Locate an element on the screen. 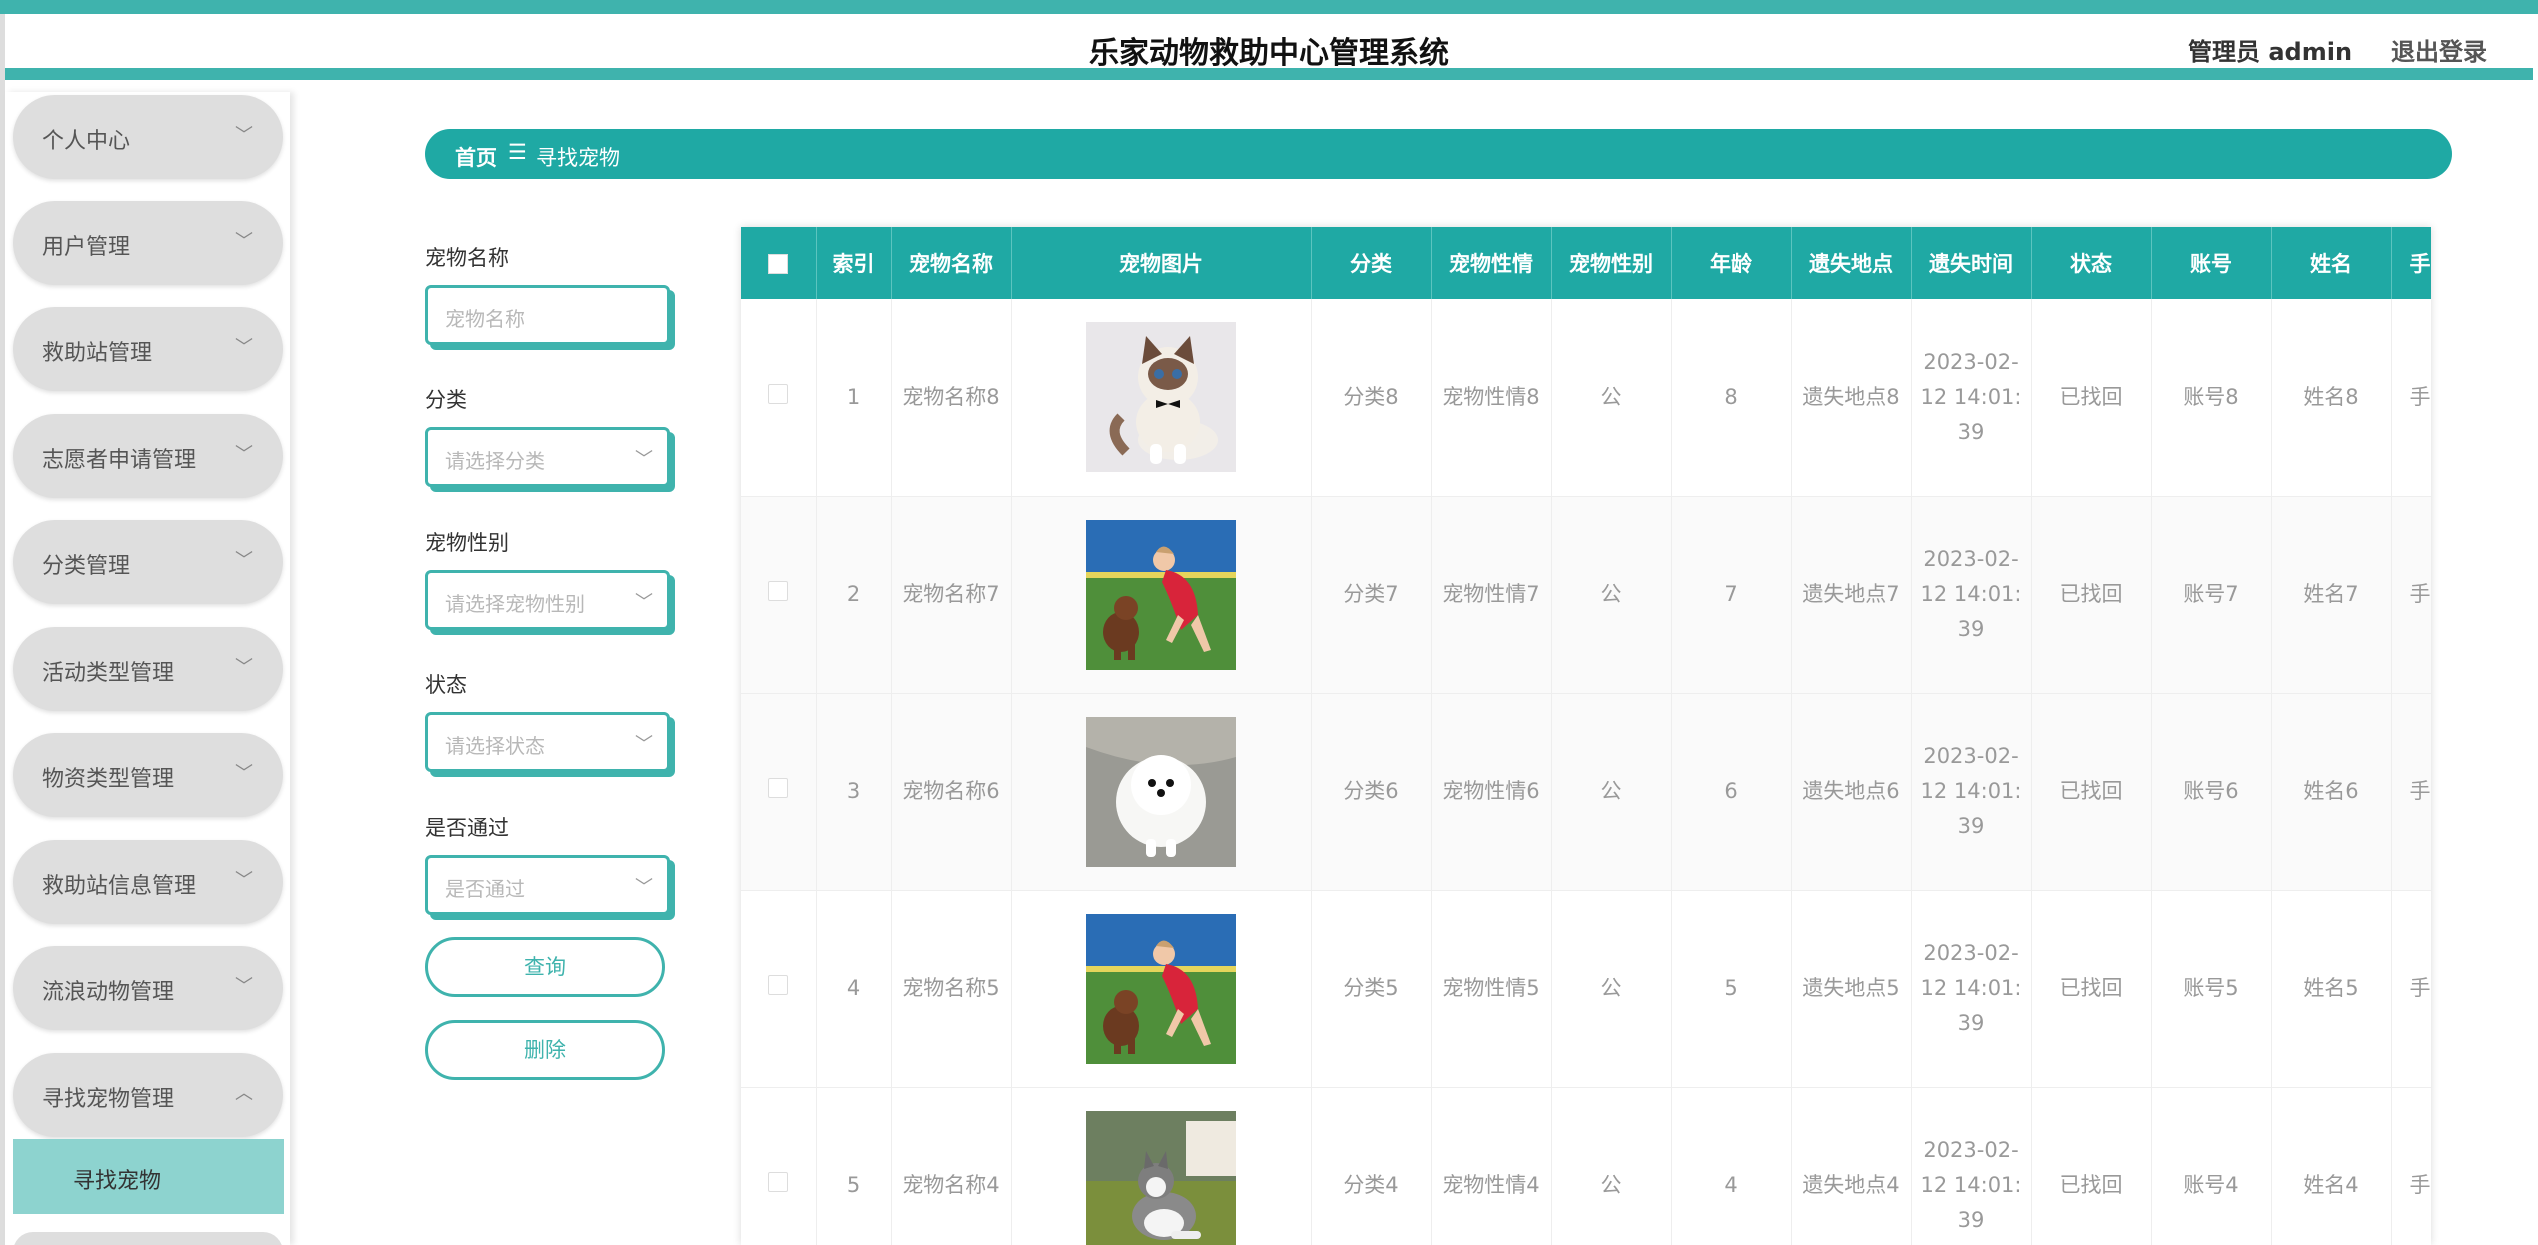 This screenshot has height=1245, width=2538. column-header: 分类 is located at coordinates (1371, 263).